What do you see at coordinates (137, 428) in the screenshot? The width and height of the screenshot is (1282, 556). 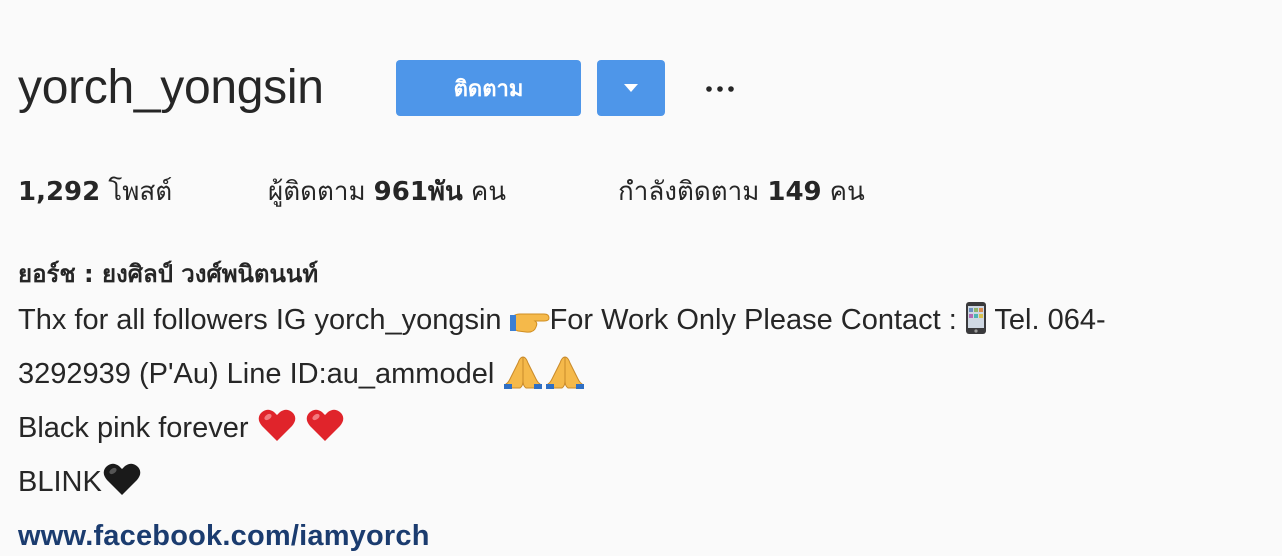 I see `bio-line-3-text: Black pink forever` at bounding box center [137, 428].